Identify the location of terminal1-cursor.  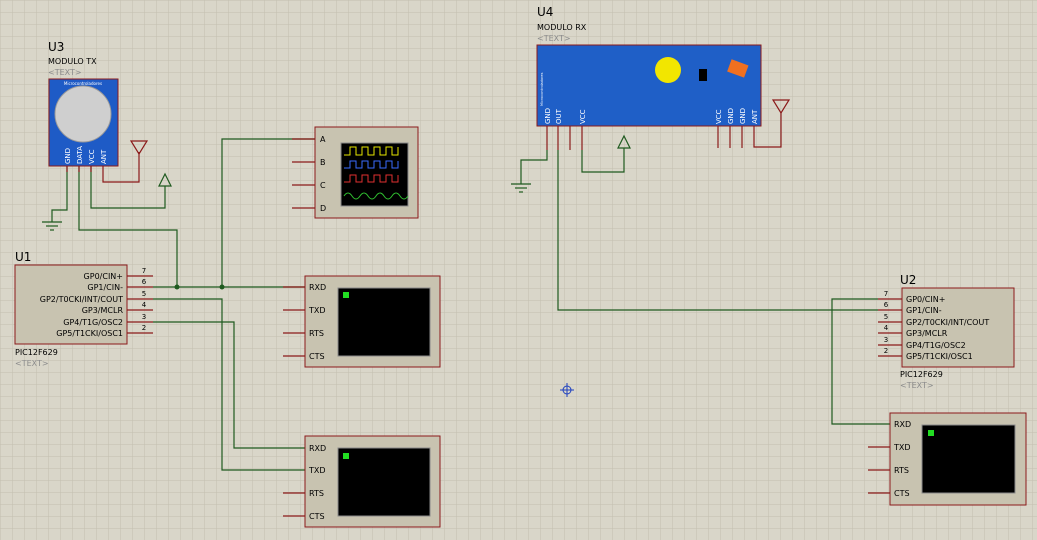
(346, 295).